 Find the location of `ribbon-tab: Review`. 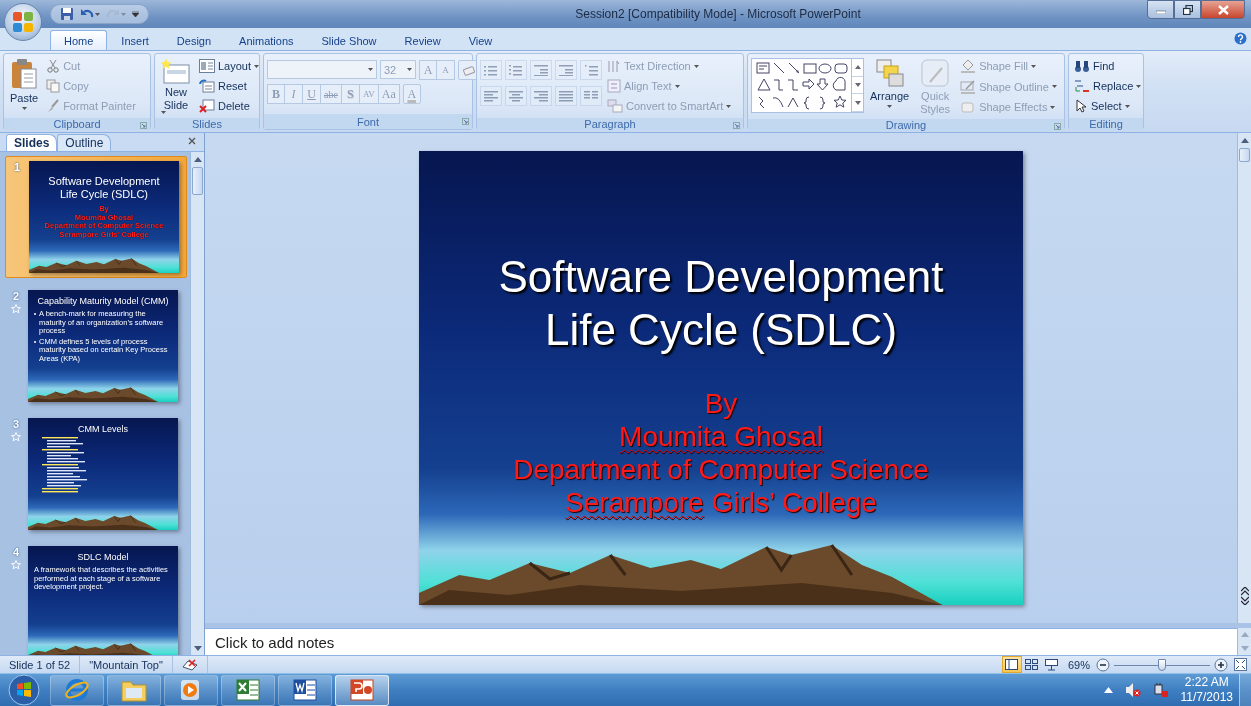

ribbon-tab: Review is located at coordinates (422, 40).